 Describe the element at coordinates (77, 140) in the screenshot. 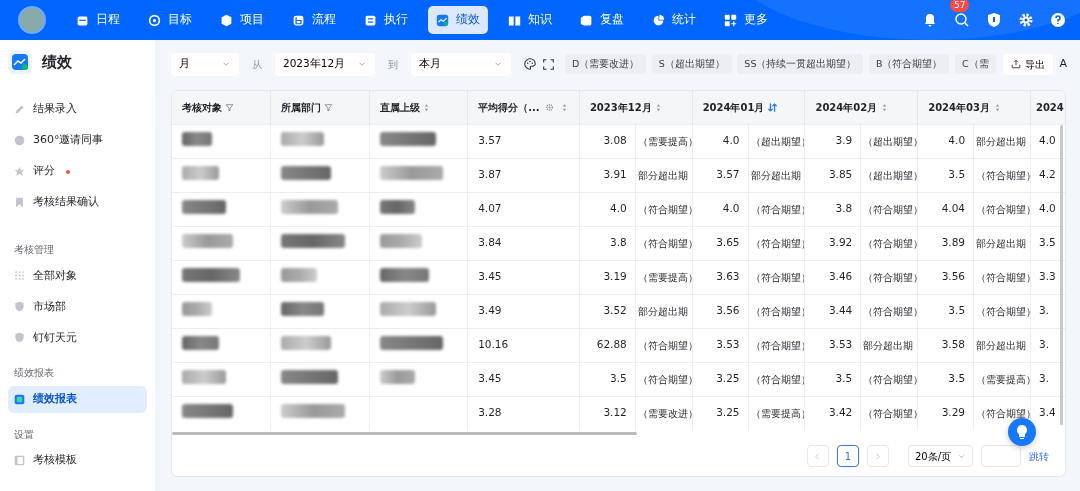

I see `sidebar-item: 360°邀请同事` at that location.